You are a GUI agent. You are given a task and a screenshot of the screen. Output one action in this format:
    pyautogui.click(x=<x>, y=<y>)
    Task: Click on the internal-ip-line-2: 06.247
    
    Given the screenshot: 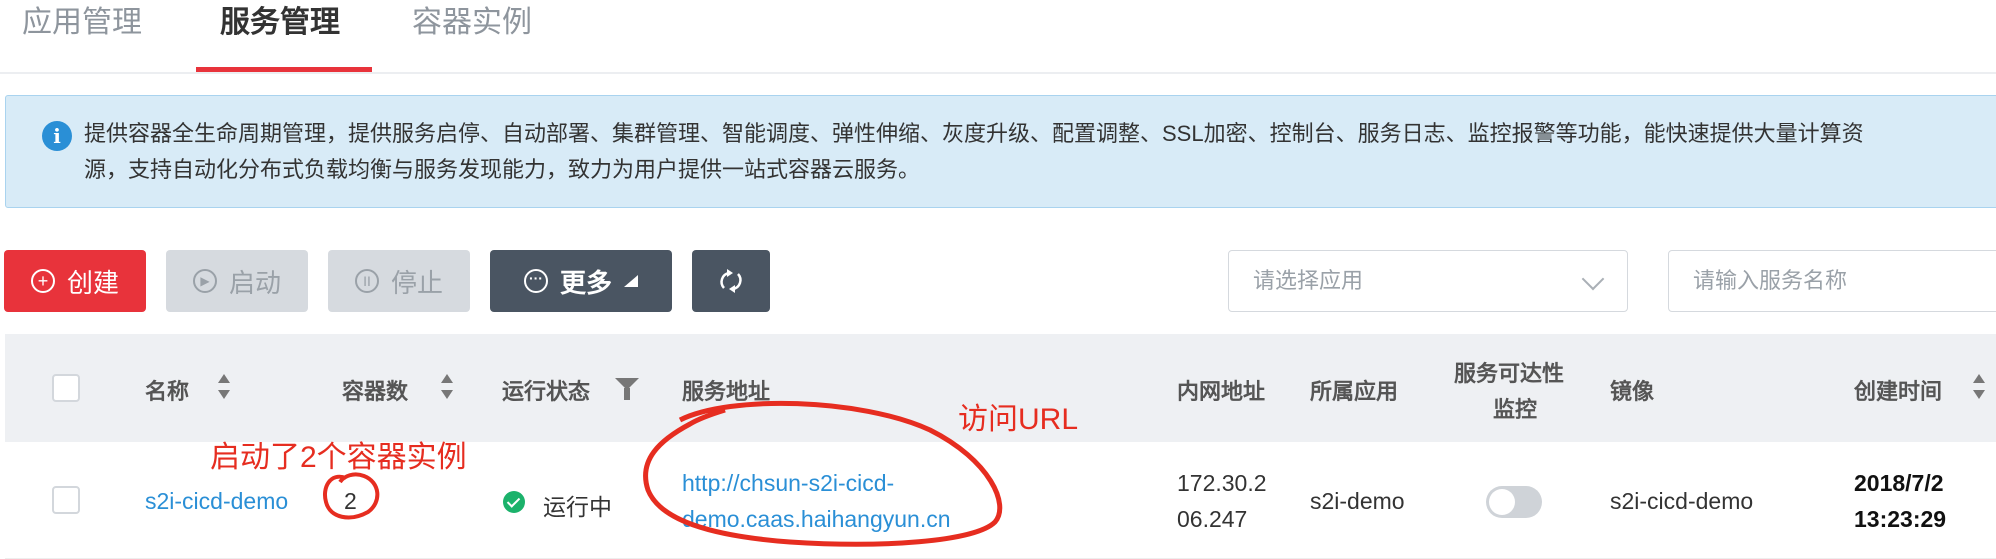 What is the action you would take?
    pyautogui.click(x=1212, y=519)
    